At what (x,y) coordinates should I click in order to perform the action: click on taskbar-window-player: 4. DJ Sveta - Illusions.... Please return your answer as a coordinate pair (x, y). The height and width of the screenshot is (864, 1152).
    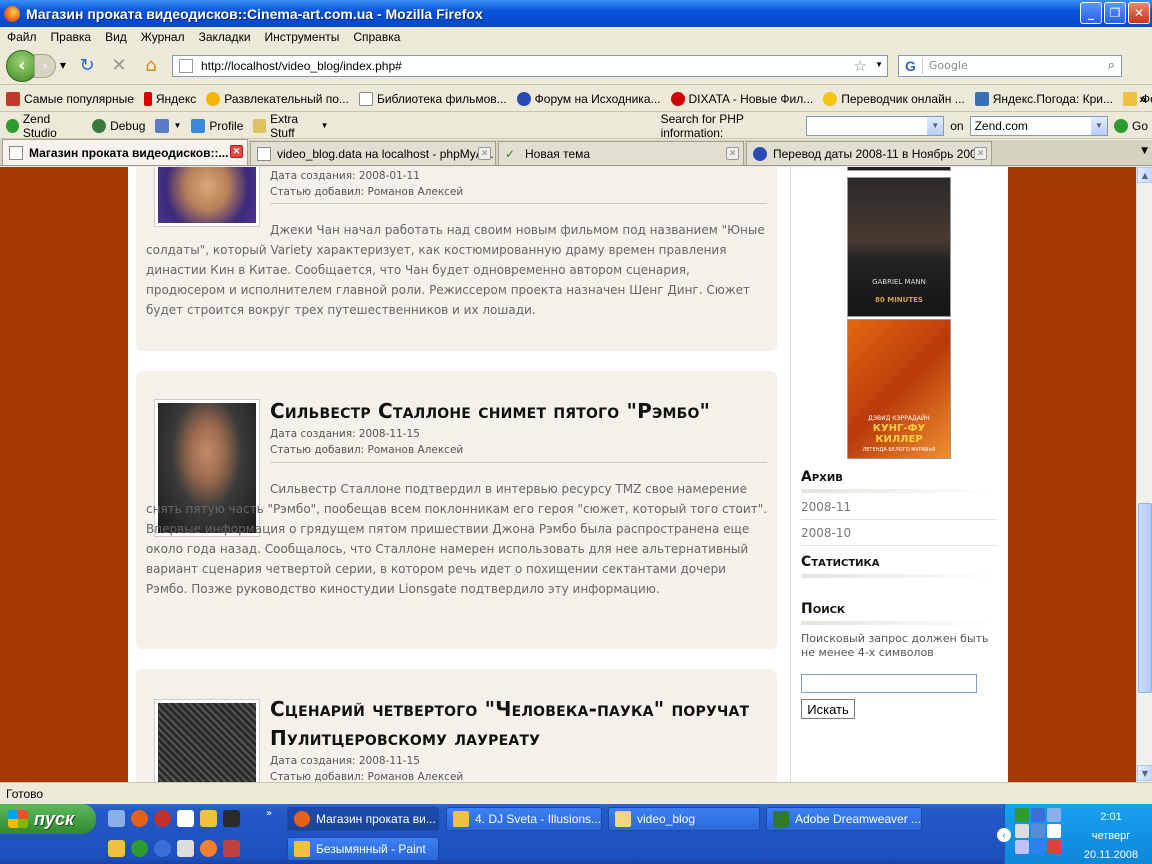
    Looking at the image, I should click on (524, 819).